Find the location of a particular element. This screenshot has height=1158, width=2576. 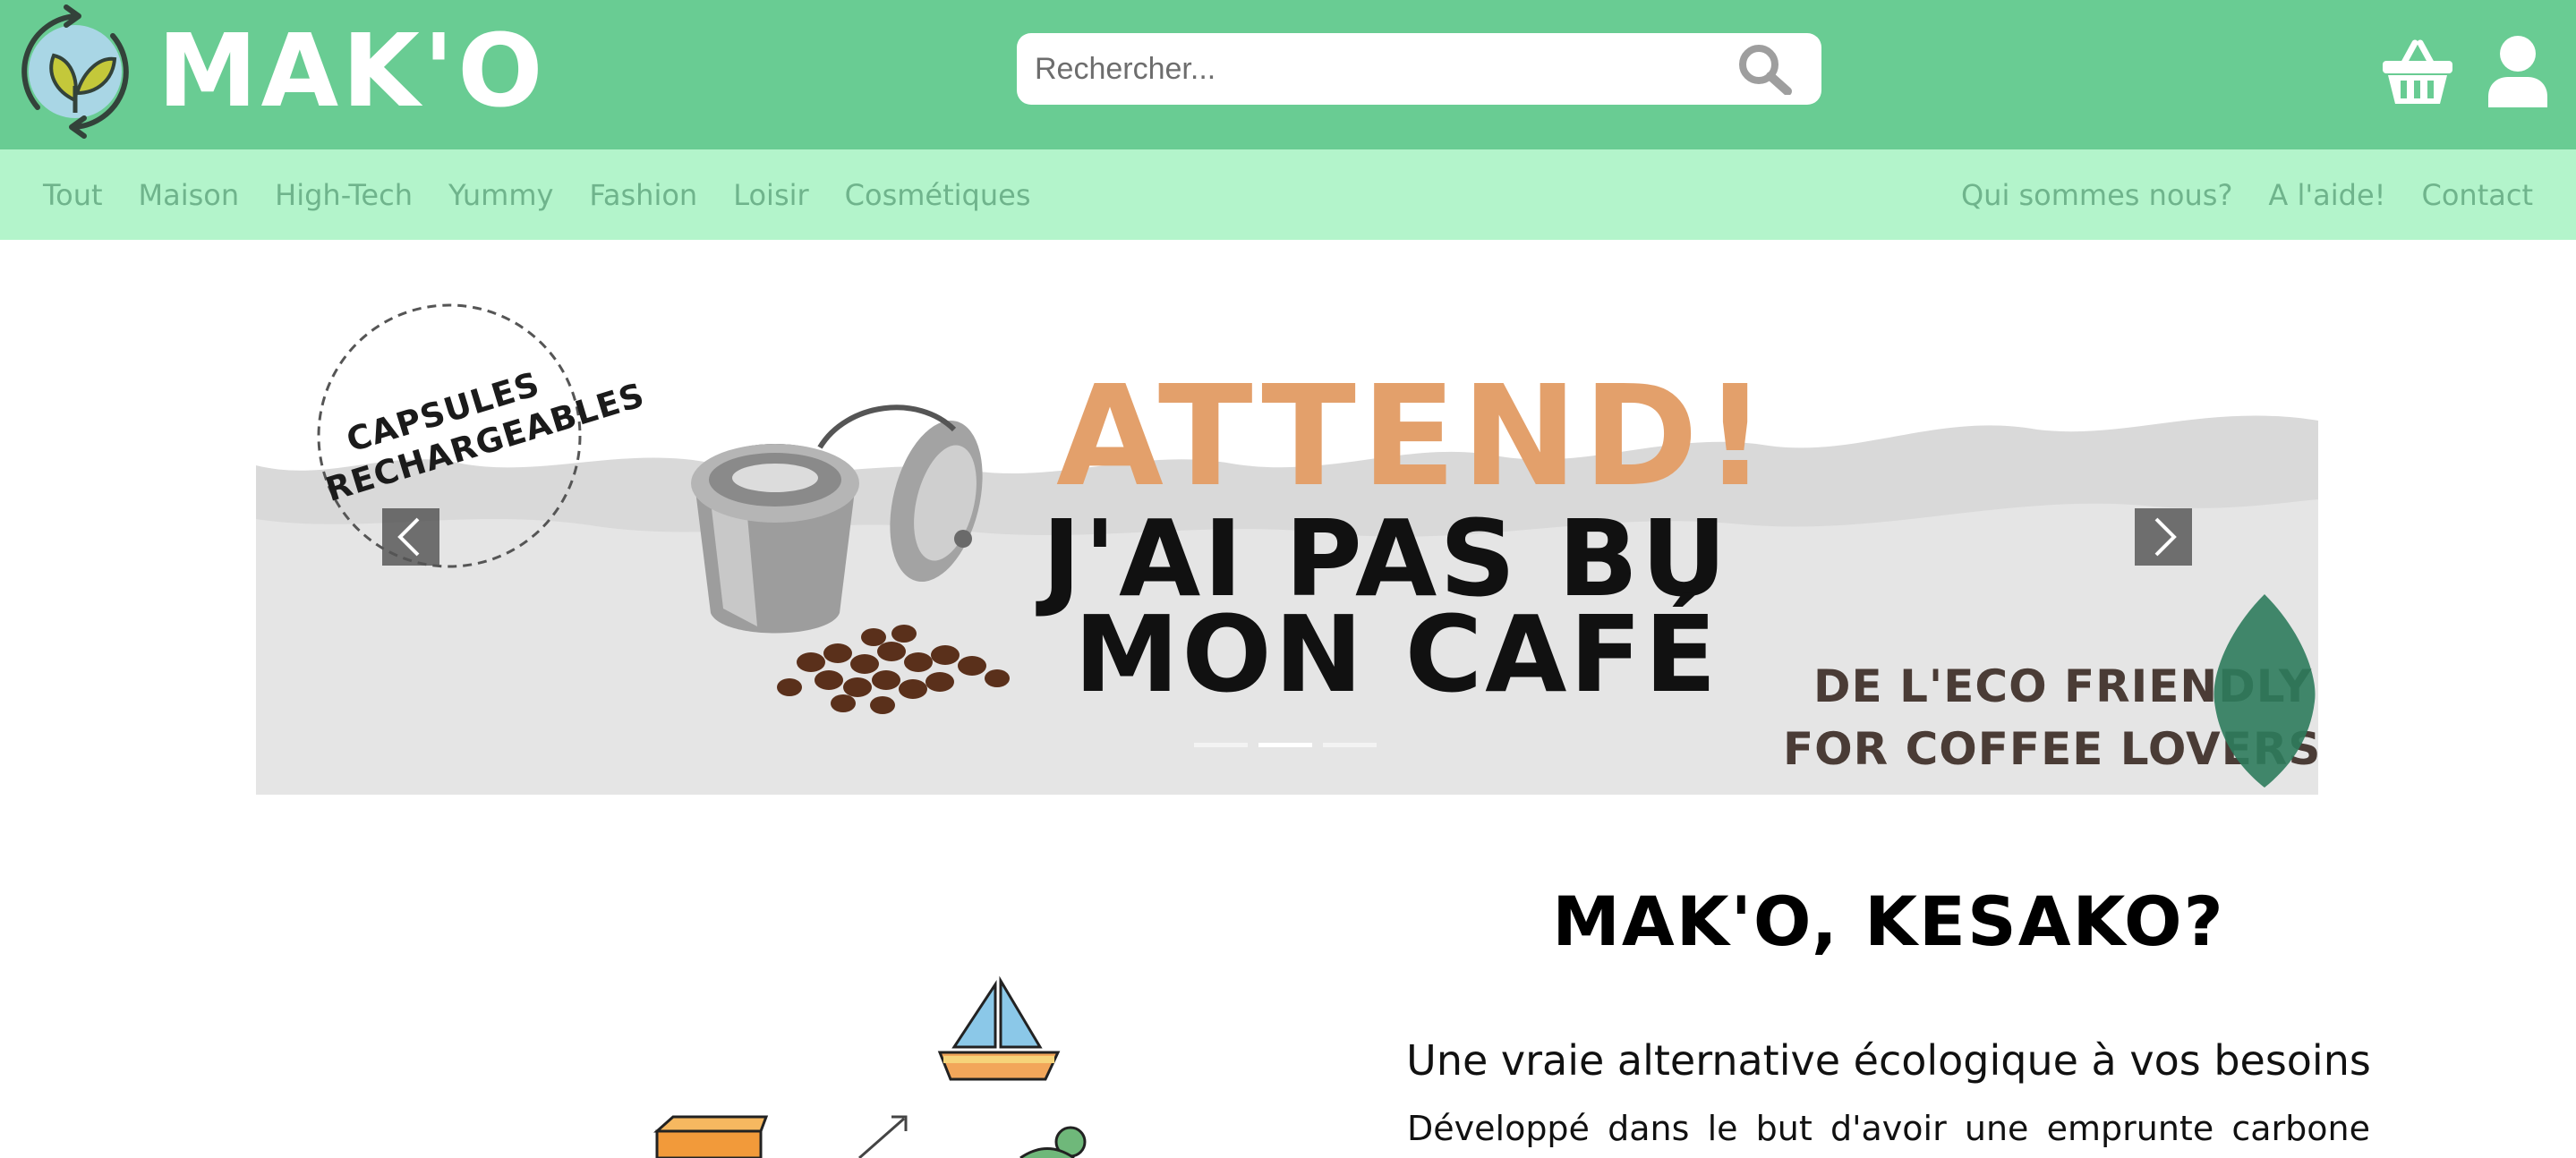

stamp-badge: CAPSULES RECHARGEABLES is located at coordinates (482, 436).